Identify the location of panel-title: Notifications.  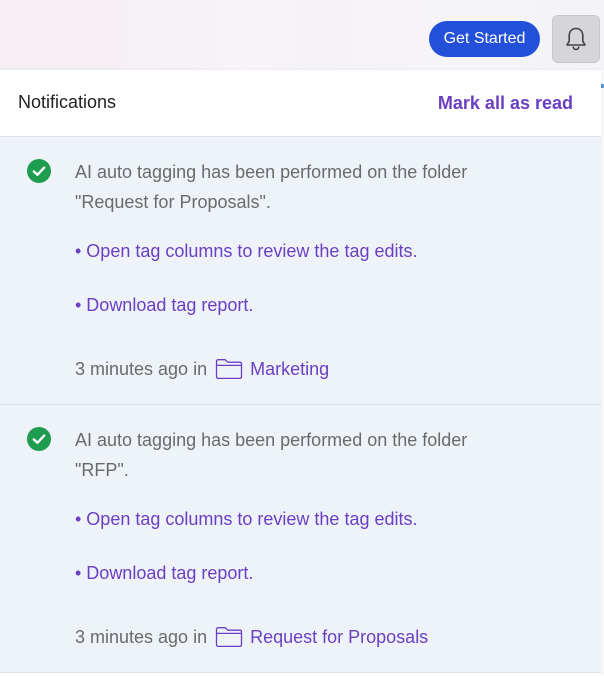
(67, 102).